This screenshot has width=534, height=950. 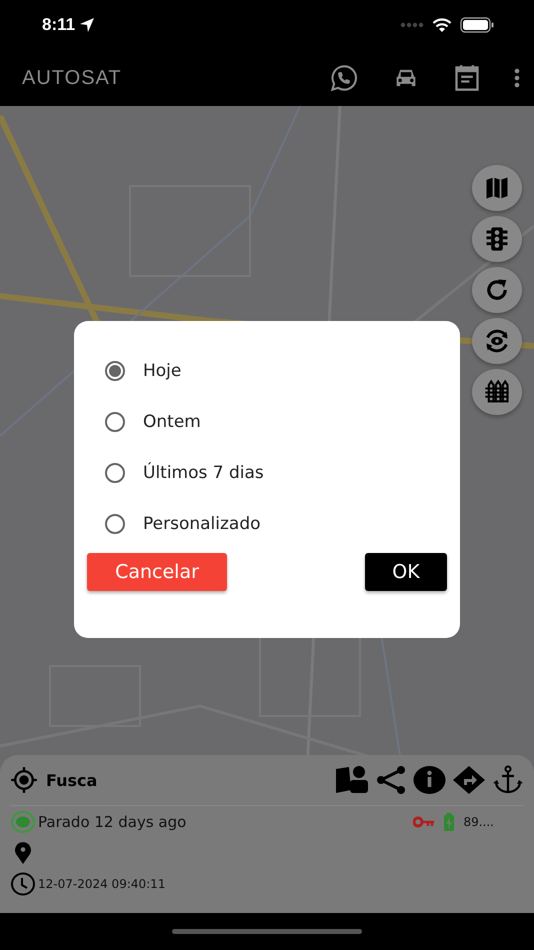 I want to click on status-time: 8:11, so click(x=59, y=25).